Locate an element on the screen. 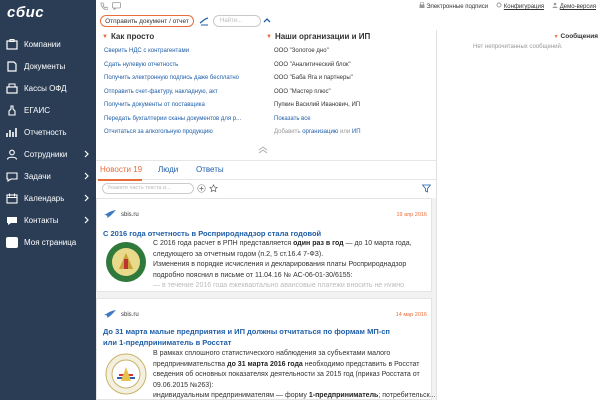 Image resolution: width=600 pixels, height=400 pixels. sidebar-item-documents: Документы is located at coordinates (48, 66).